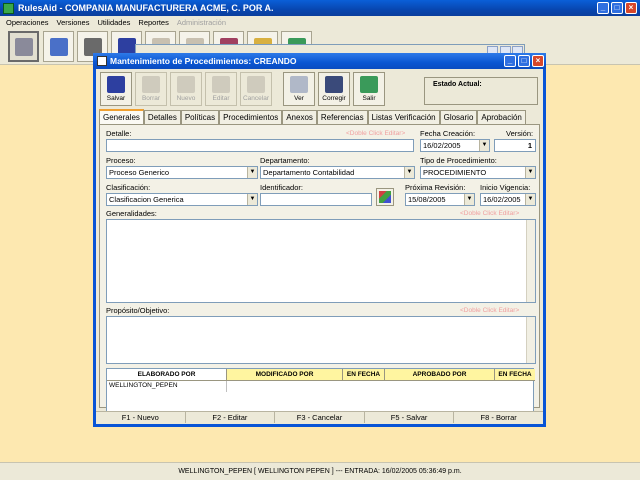 The width and height of the screenshot is (640, 480). What do you see at coordinates (251, 117) in the screenshot?
I see `tab-procedimientos: Procedimientos` at bounding box center [251, 117].